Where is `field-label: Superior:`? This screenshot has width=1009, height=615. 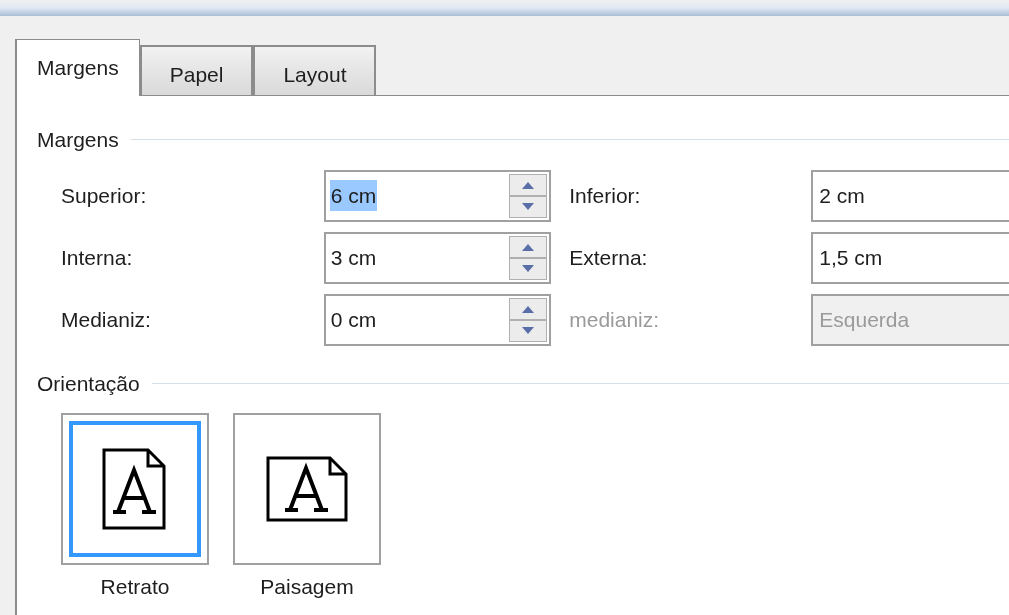 field-label: Superior: is located at coordinates (104, 195).